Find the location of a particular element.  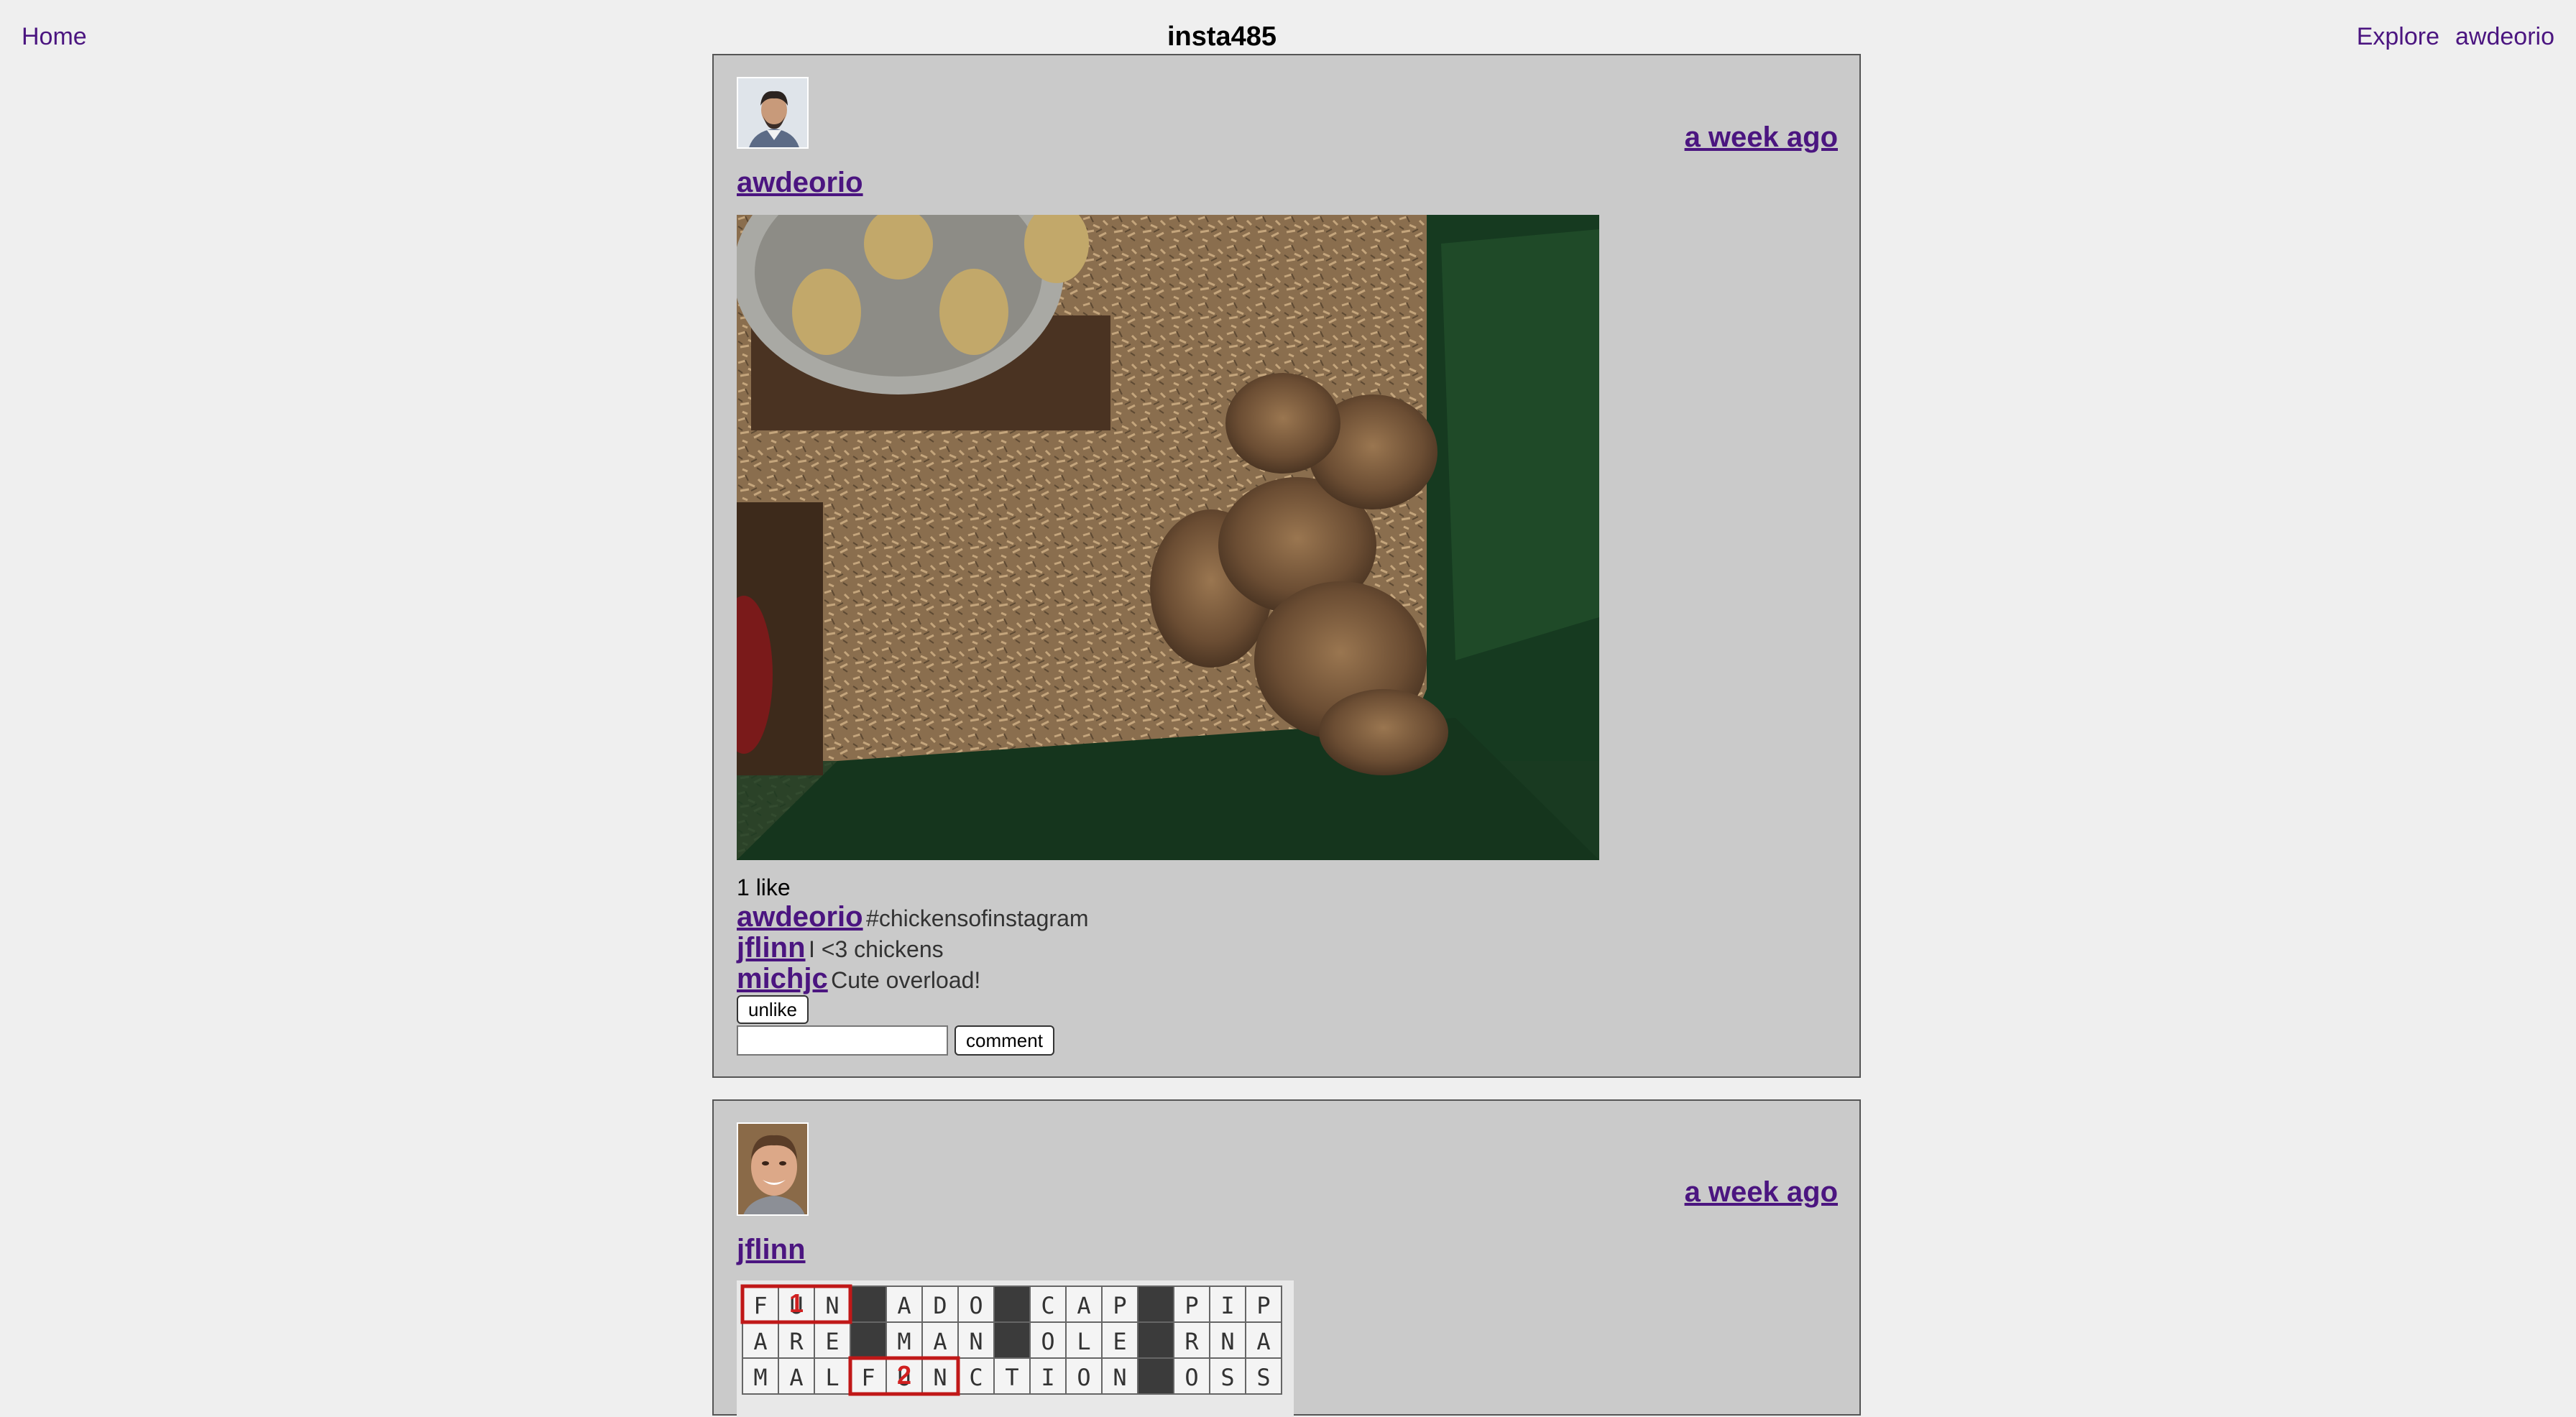

comment-item: jflinn I <3 chickens is located at coordinates (913, 948).